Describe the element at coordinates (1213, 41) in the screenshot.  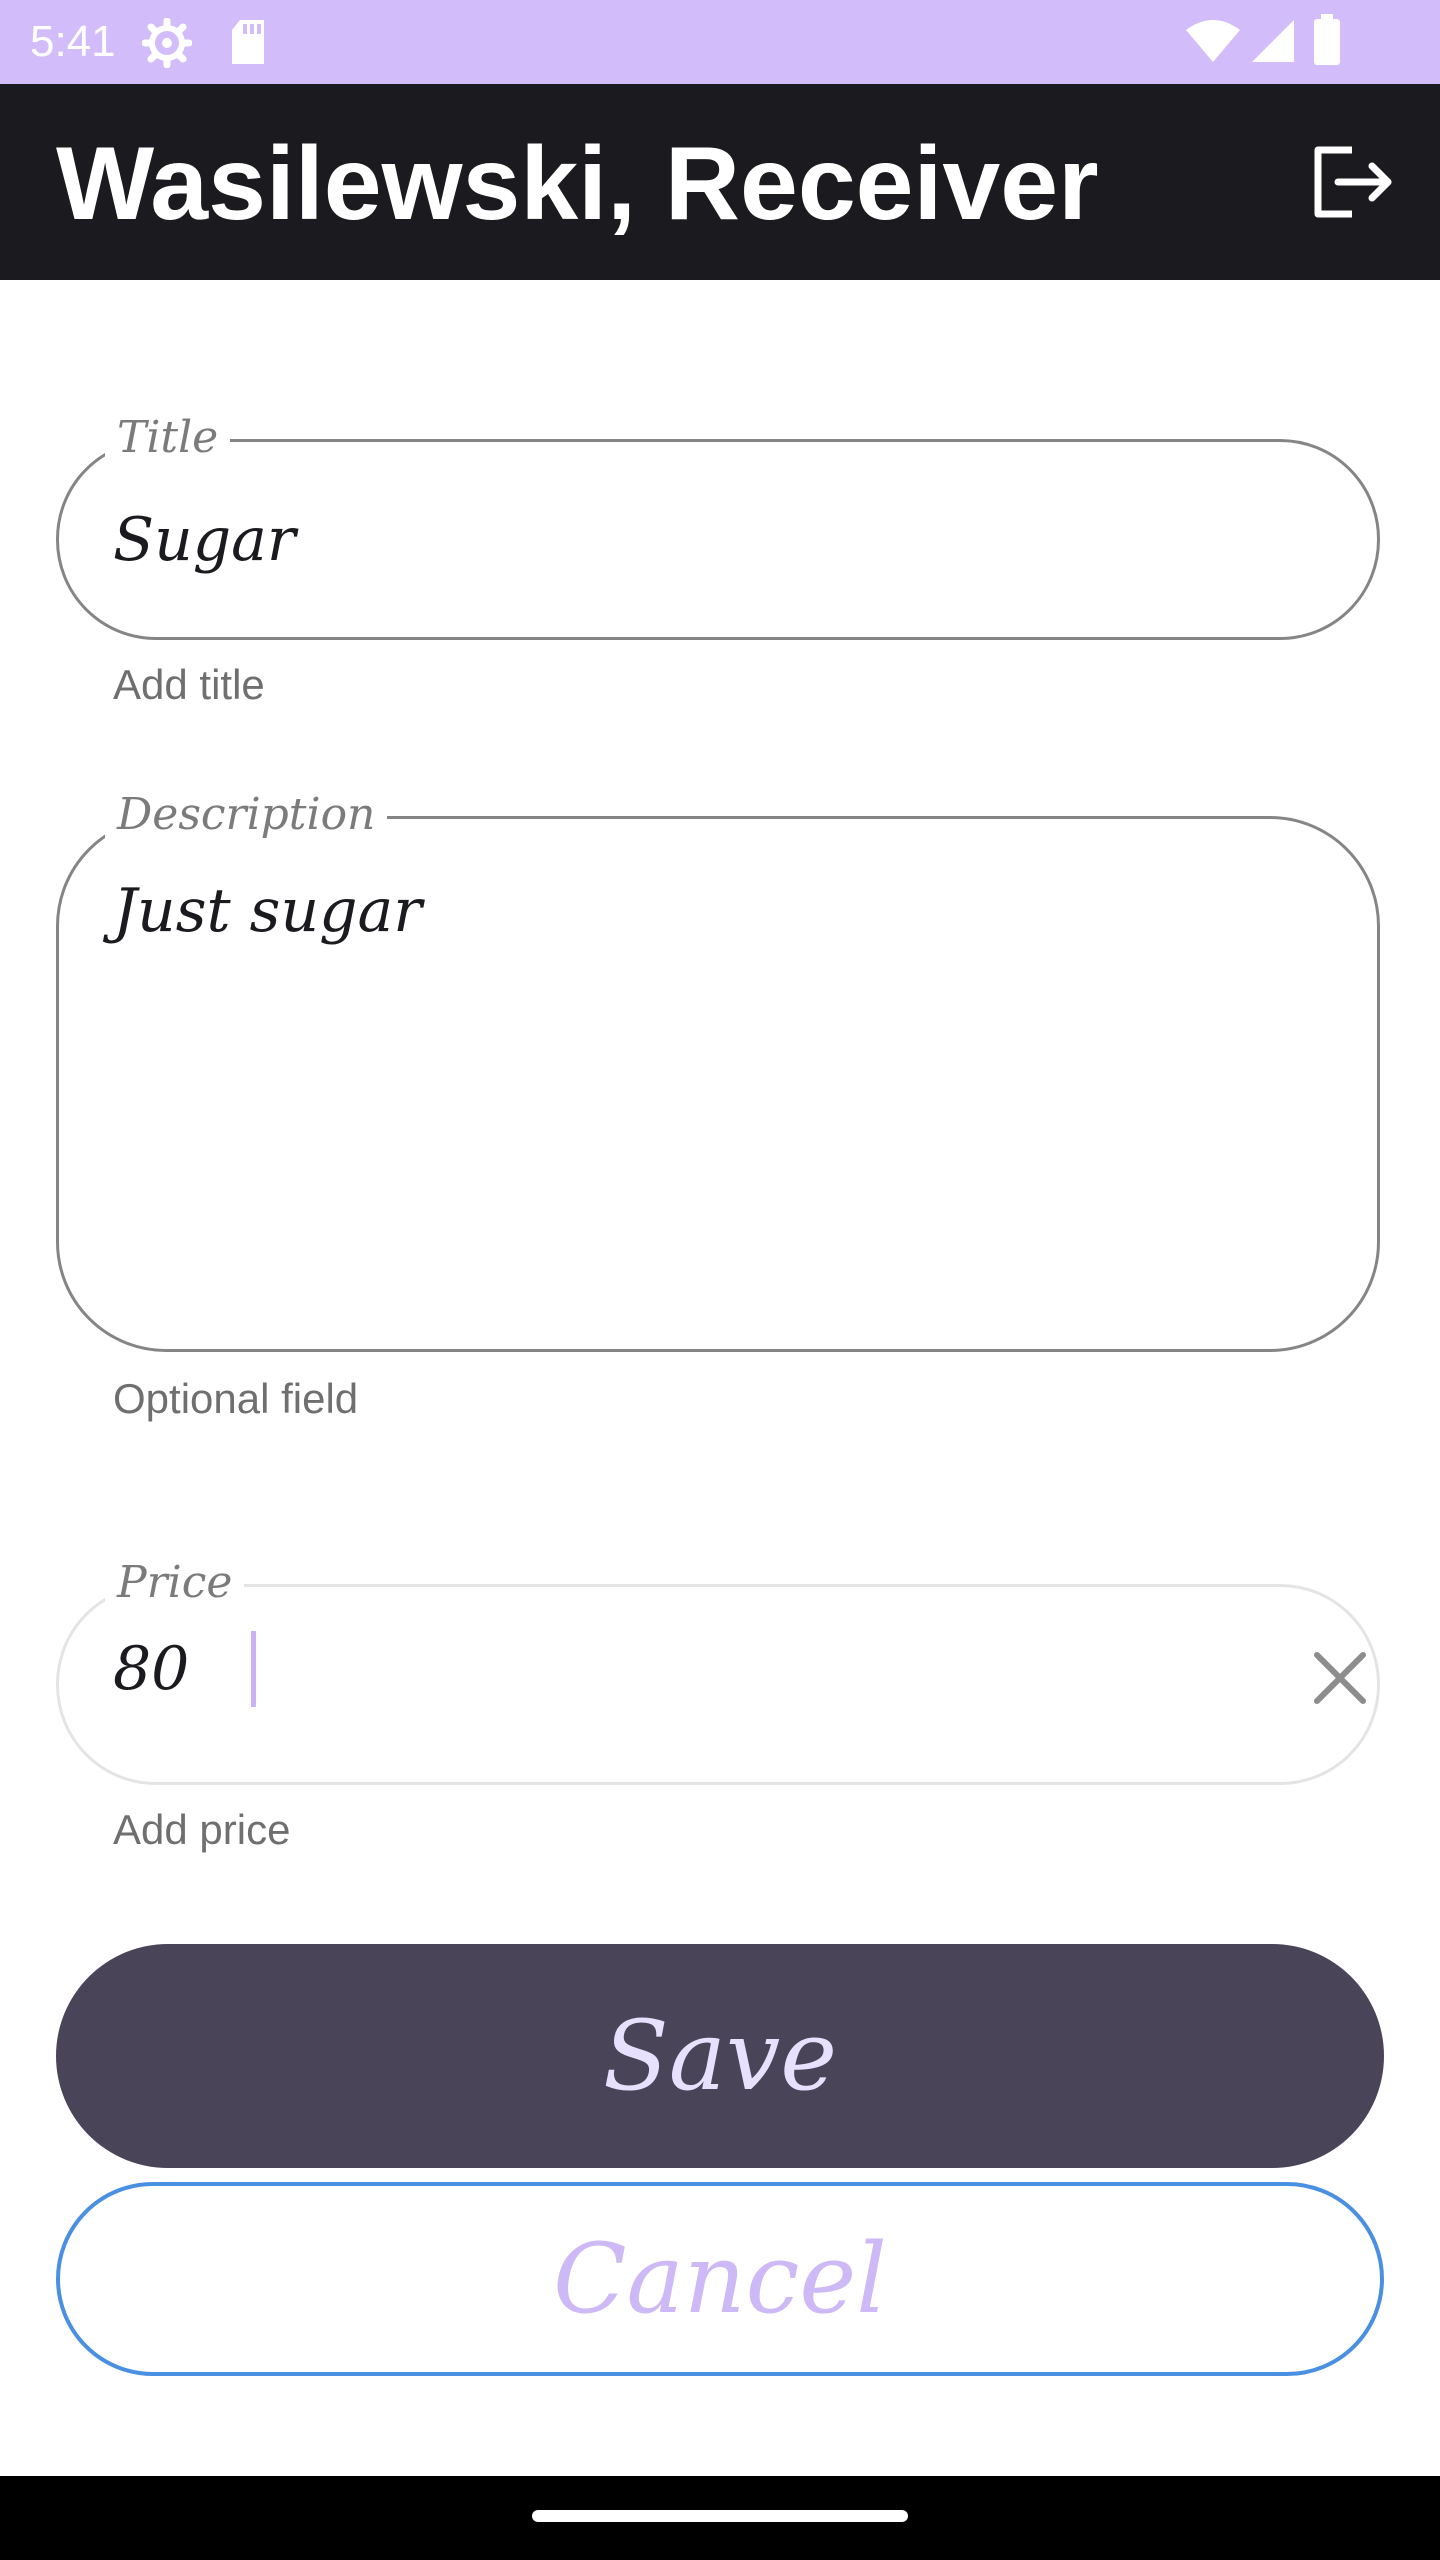
I see `wifi-icon` at that location.